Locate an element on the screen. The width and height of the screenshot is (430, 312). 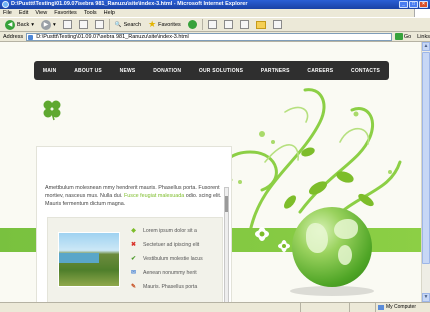
menu-file: File is located at coordinates (7, 13).